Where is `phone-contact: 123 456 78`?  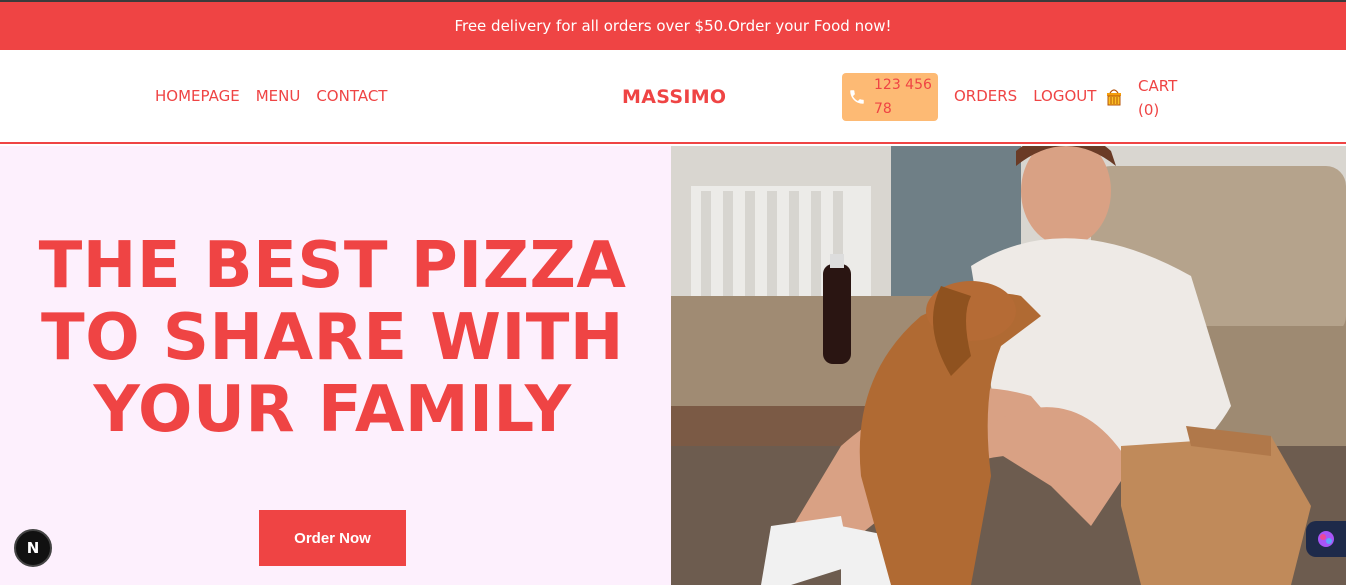 phone-contact: 123 456 78 is located at coordinates (890, 97).